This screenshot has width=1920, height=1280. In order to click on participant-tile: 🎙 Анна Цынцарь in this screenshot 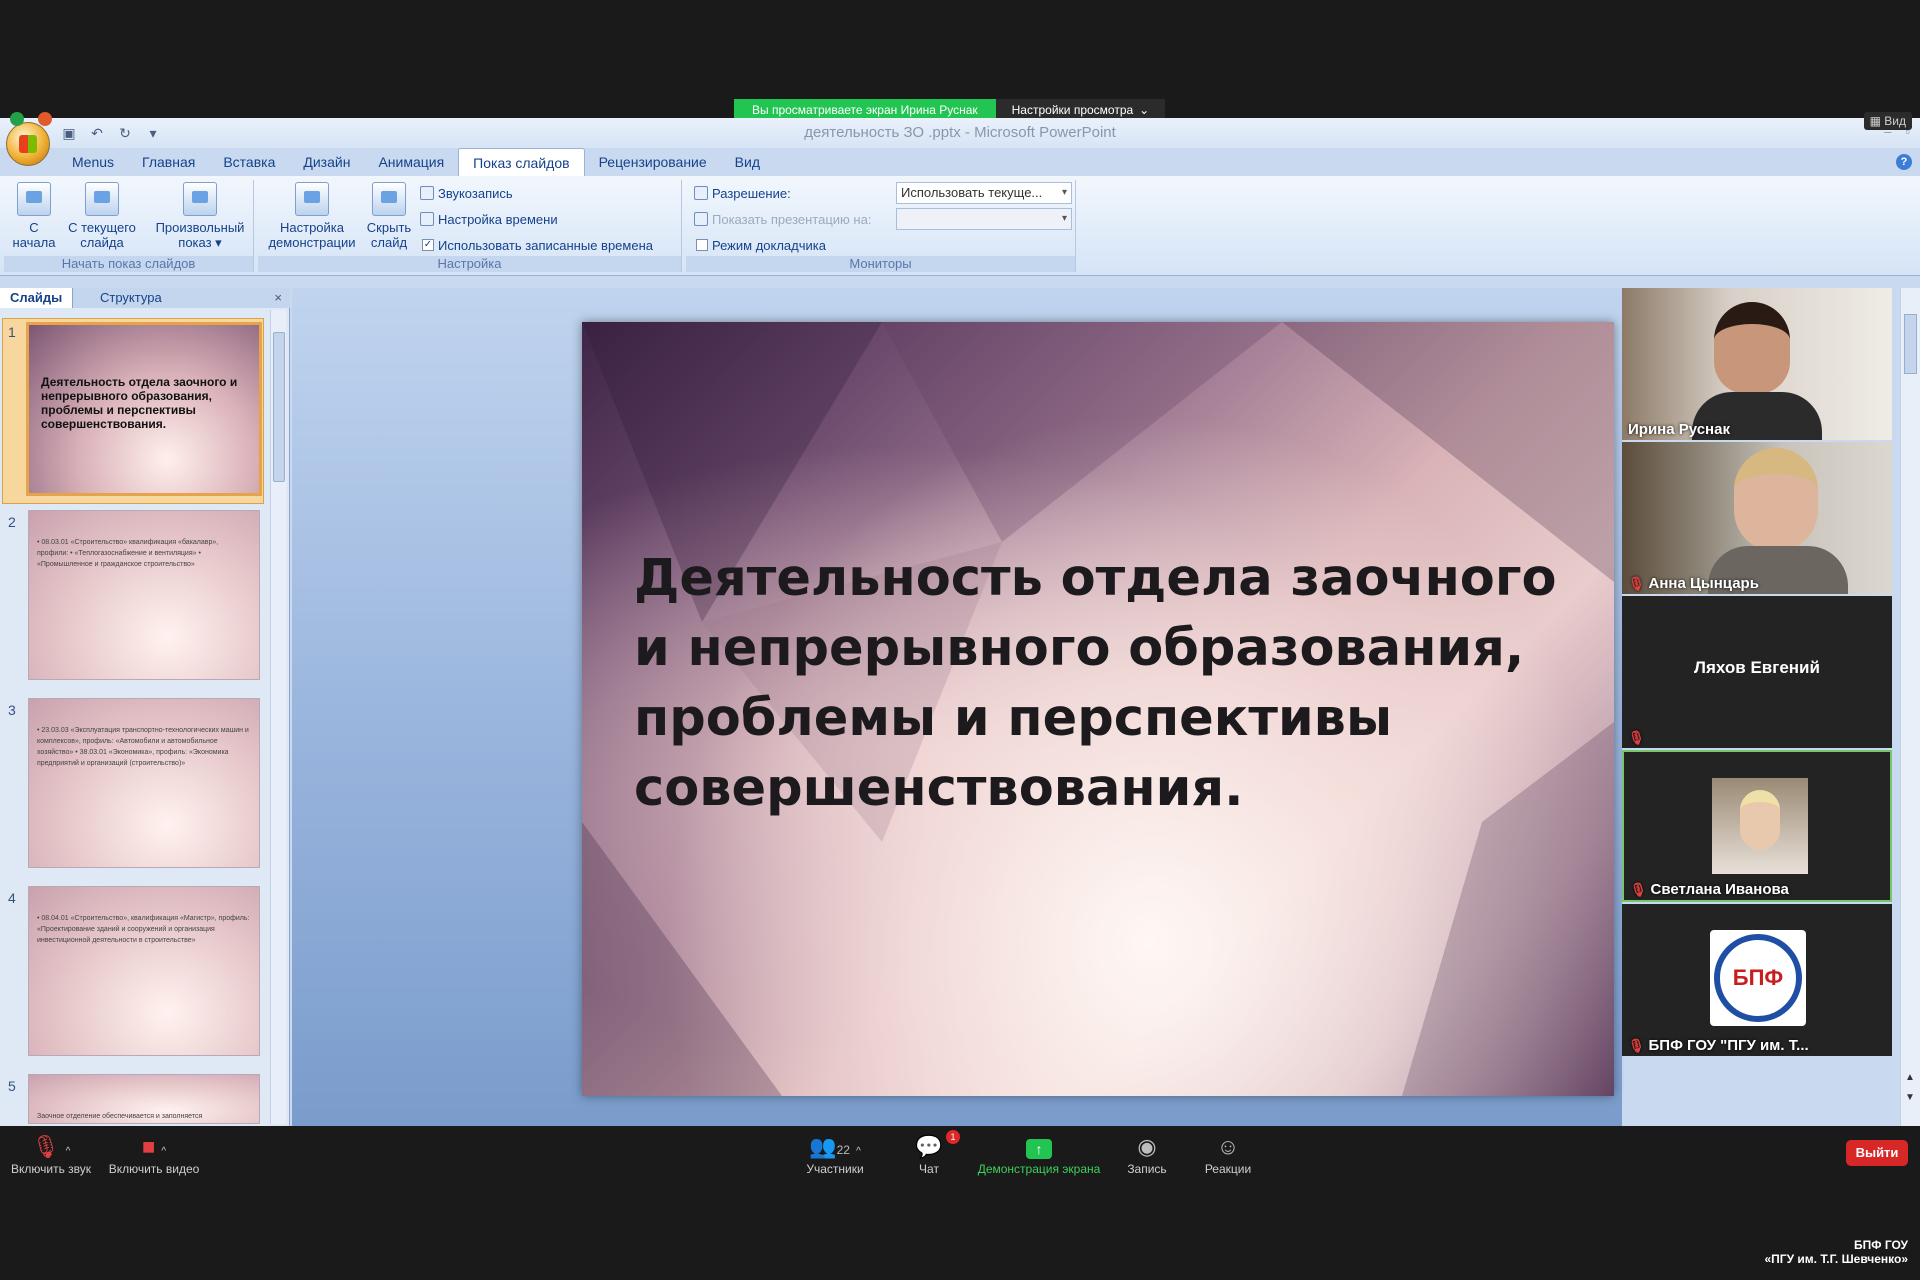, I will do `click(1757, 518)`.